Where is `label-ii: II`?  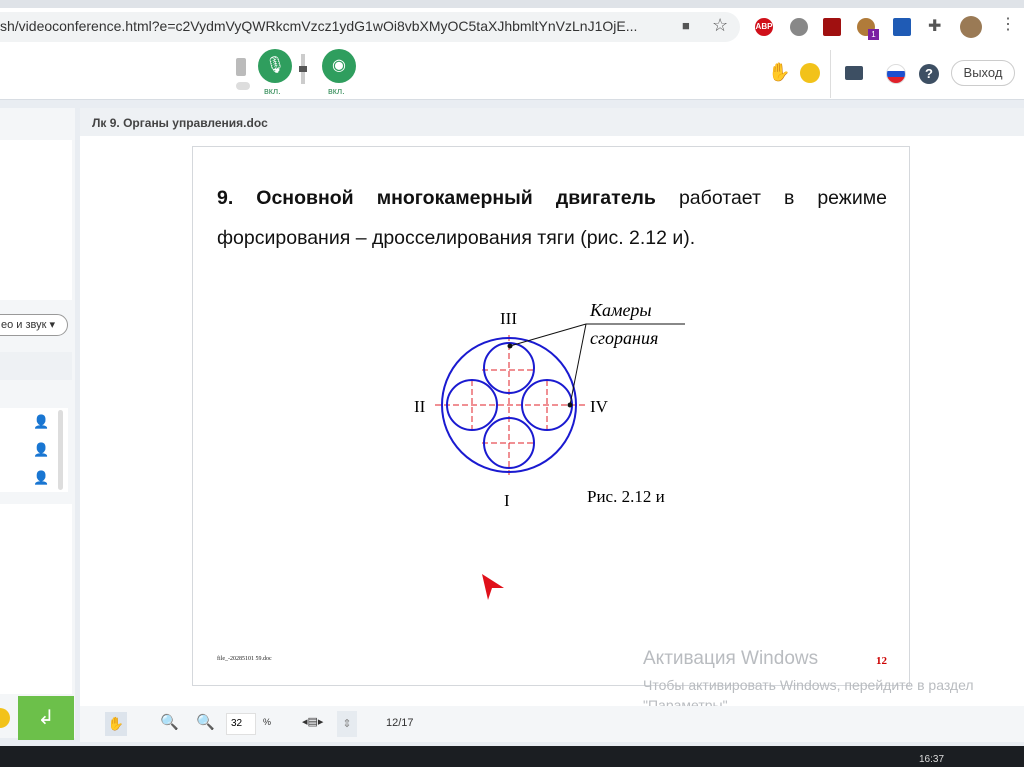
label-ii: II is located at coordinates (420, 406).